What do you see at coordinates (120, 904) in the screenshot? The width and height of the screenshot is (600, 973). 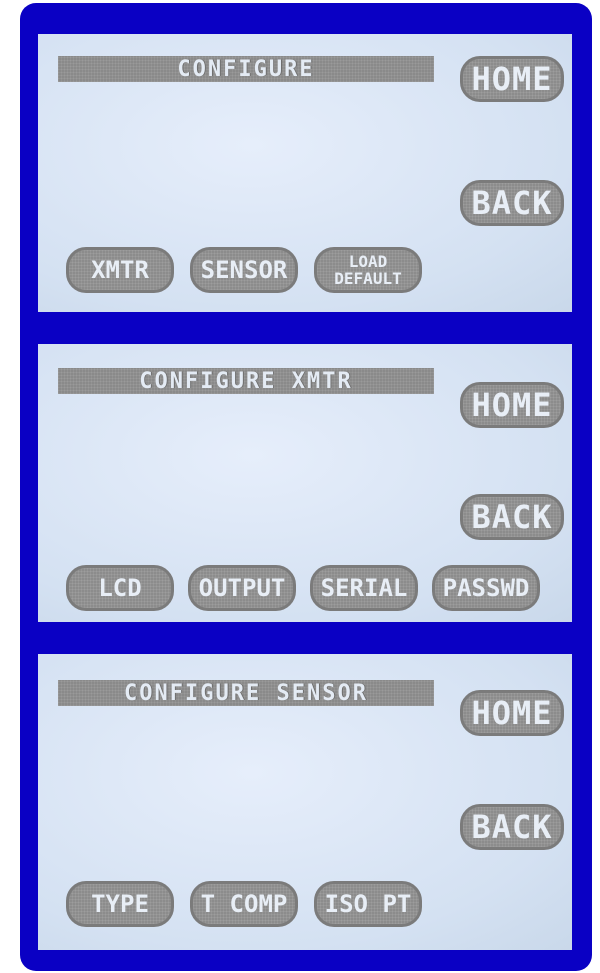 I see `type-button: TYPE` at bounding box center [120, 904].